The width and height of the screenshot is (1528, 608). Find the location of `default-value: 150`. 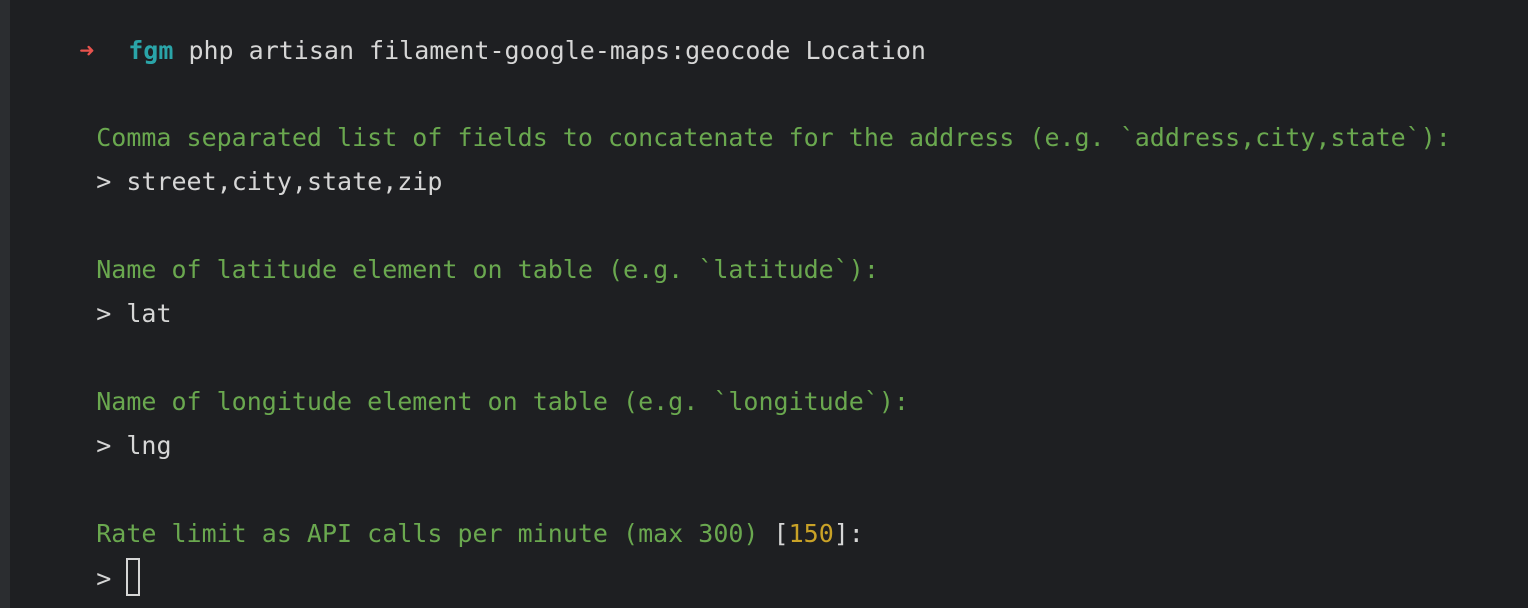

default-value: 150 is located at coordinates (811, 533).